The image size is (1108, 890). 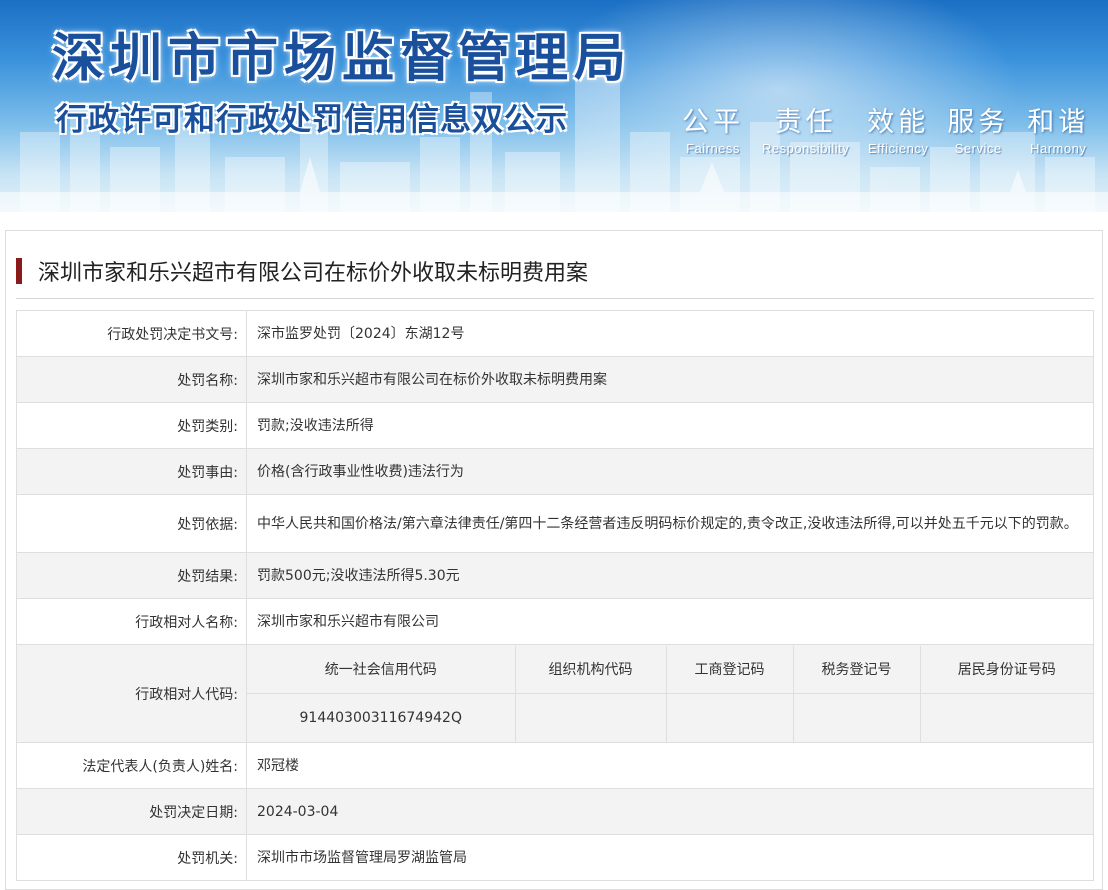 What do you see at coordinates (670, 471) in the screenshot?
I see `penalty-reason-value: 价格(含行政事业性收费)违法行为` at bounding box center [670, 471].